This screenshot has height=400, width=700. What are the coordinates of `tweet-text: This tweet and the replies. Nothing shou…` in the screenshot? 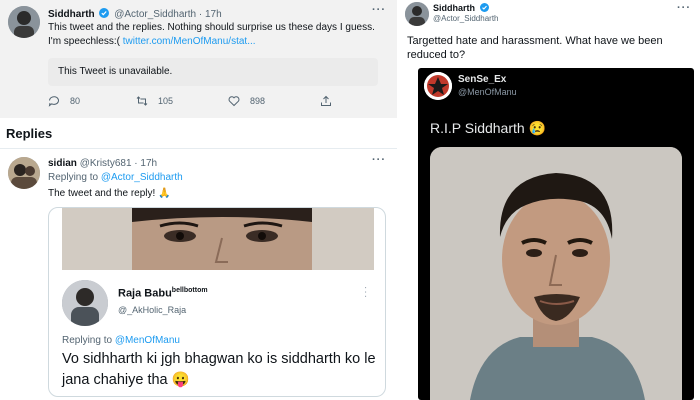 It's located at (218, 35).